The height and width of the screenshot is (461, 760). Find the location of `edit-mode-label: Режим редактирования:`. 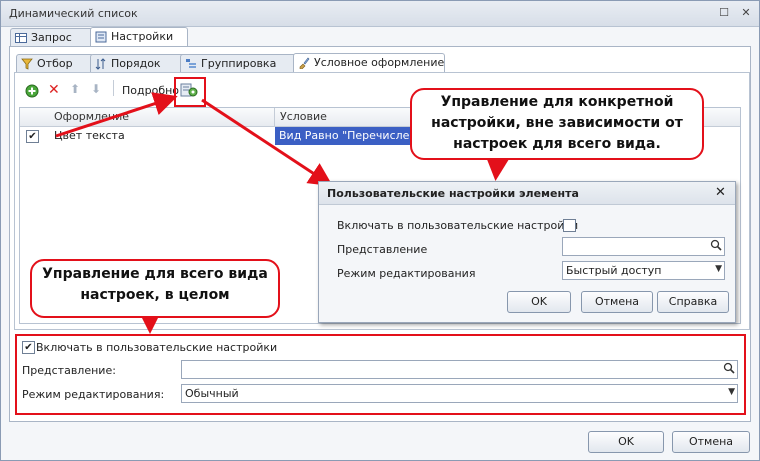

edit-mode-label: Режим редактирования: is located at coordinates (93, 394).